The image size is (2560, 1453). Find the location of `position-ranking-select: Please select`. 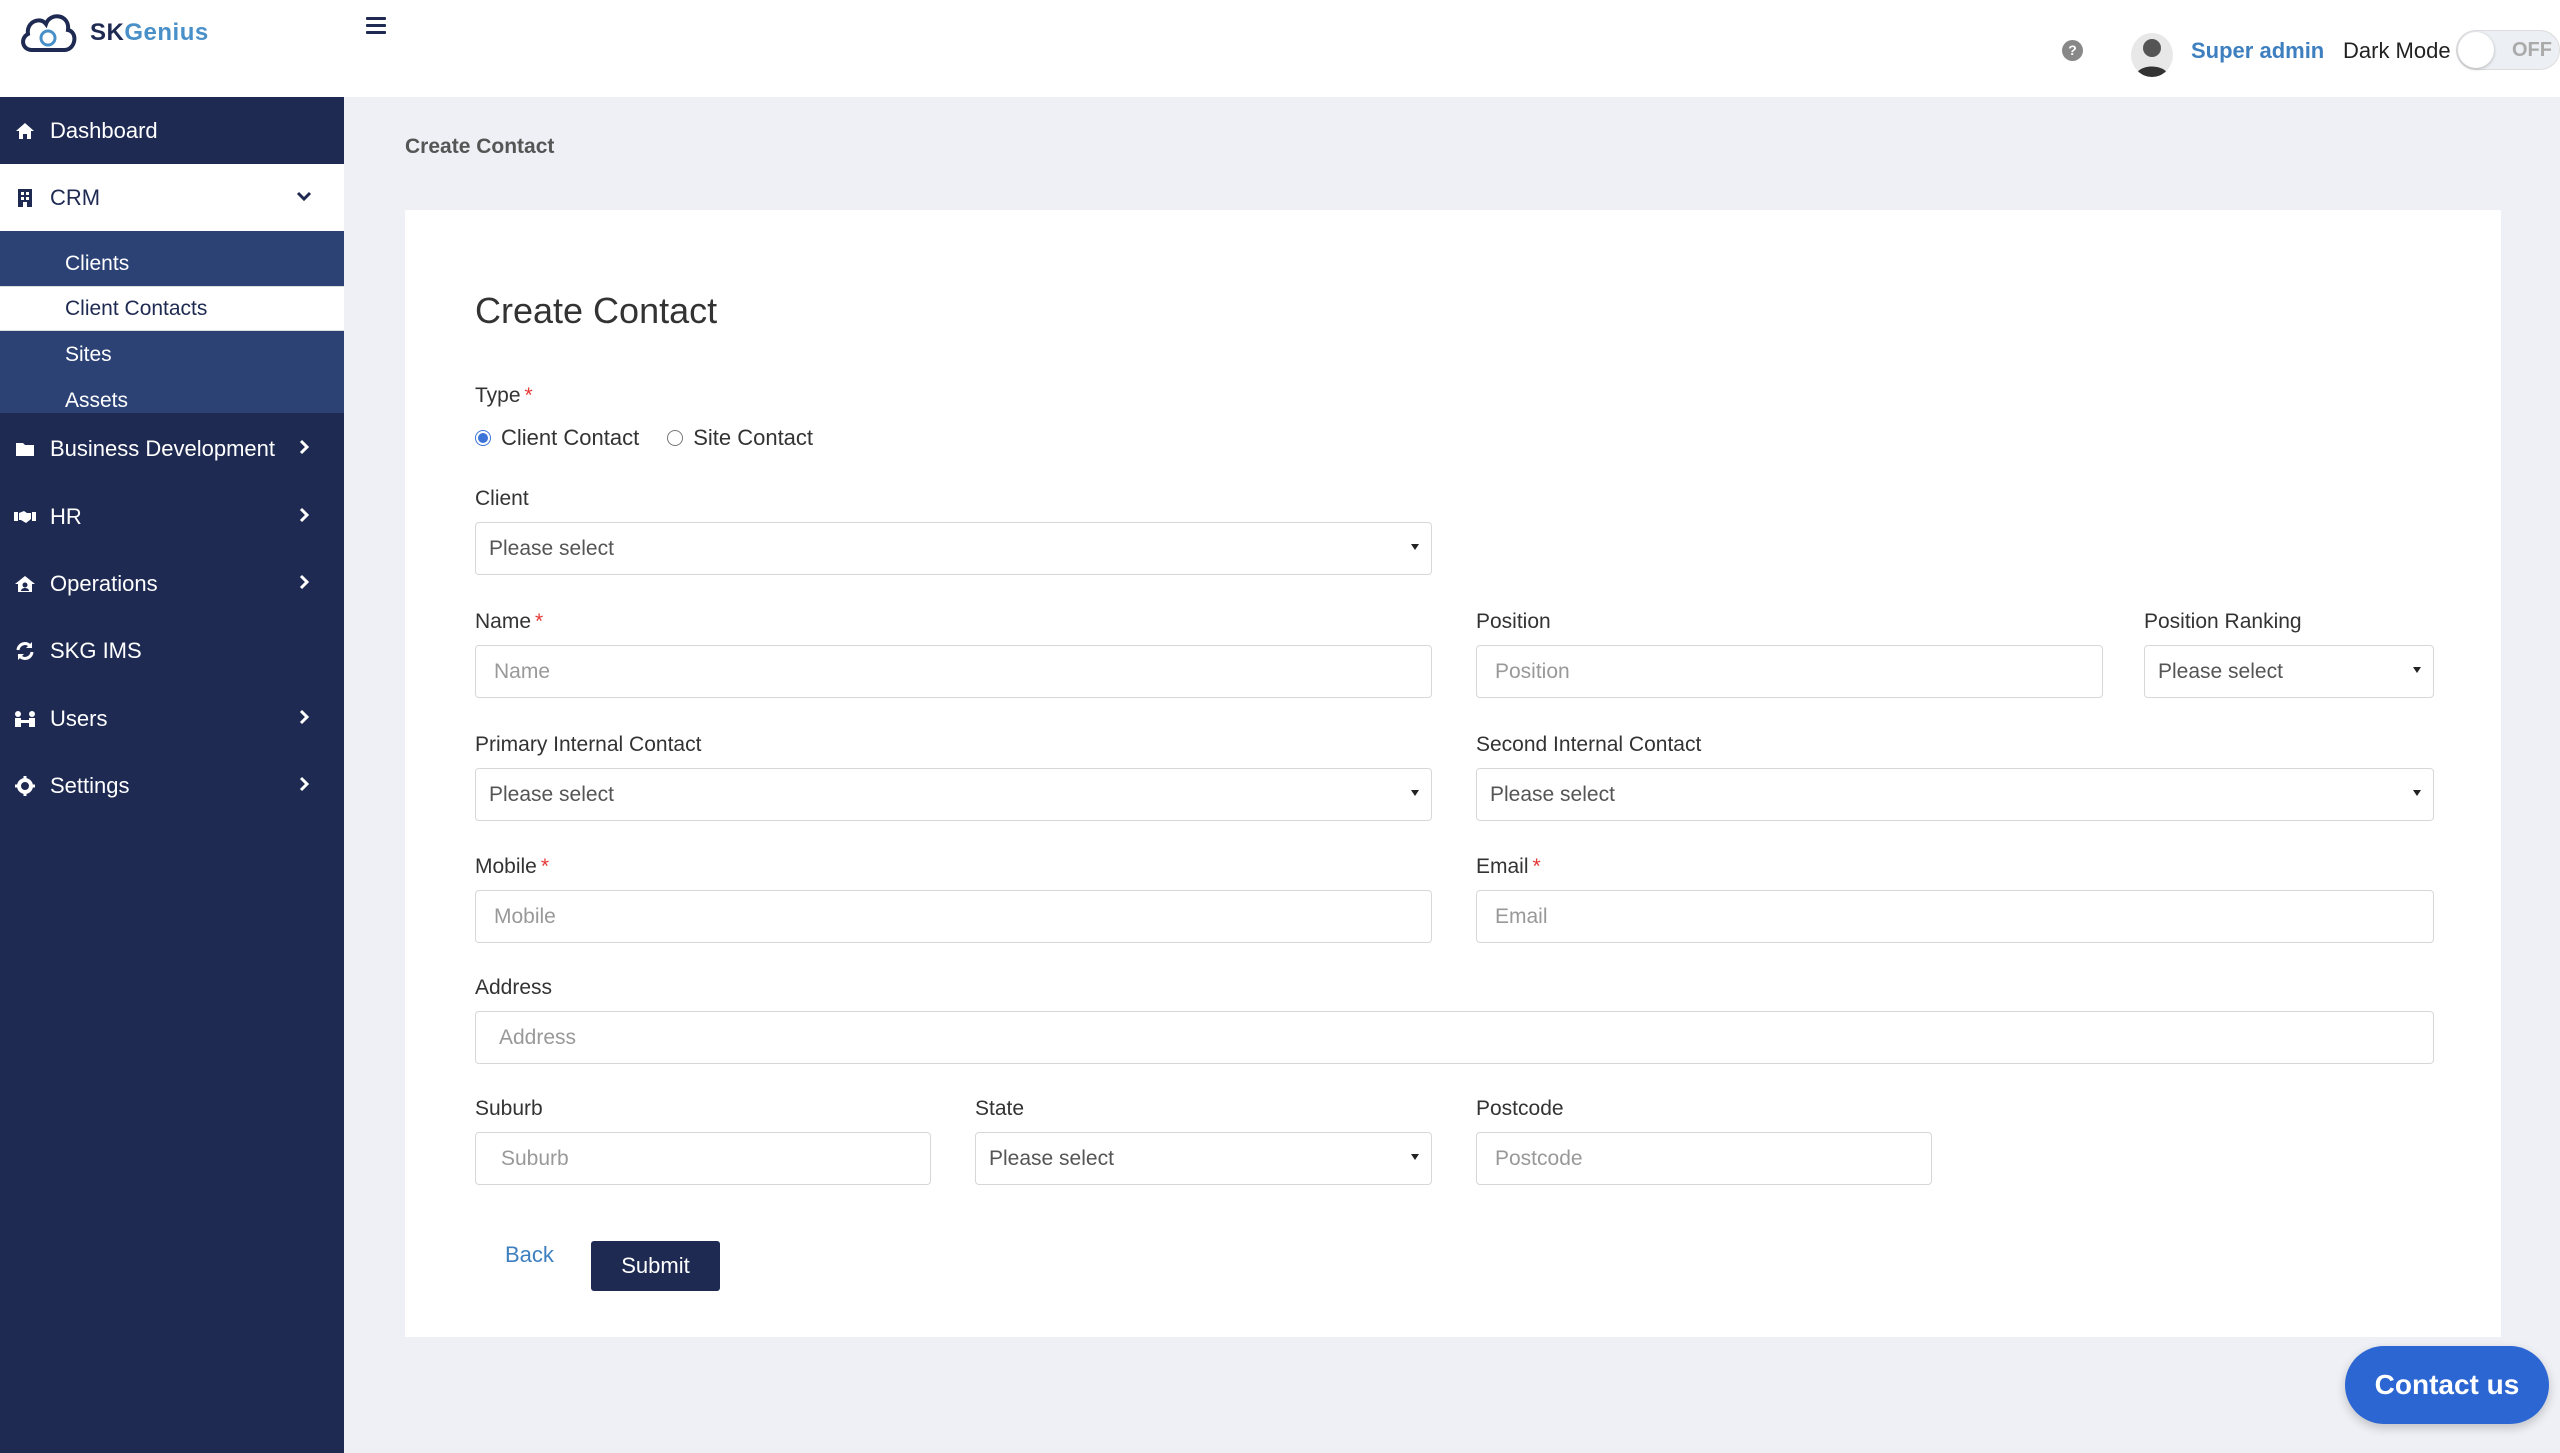

position-ranking-select: Please select is located at coordinates (2289, 671).